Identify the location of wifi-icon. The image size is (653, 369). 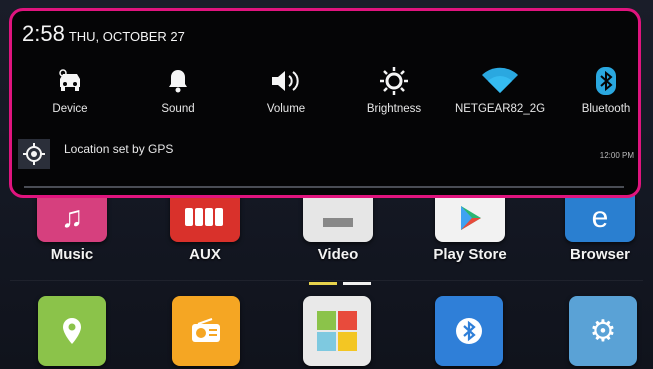
(500, 81).